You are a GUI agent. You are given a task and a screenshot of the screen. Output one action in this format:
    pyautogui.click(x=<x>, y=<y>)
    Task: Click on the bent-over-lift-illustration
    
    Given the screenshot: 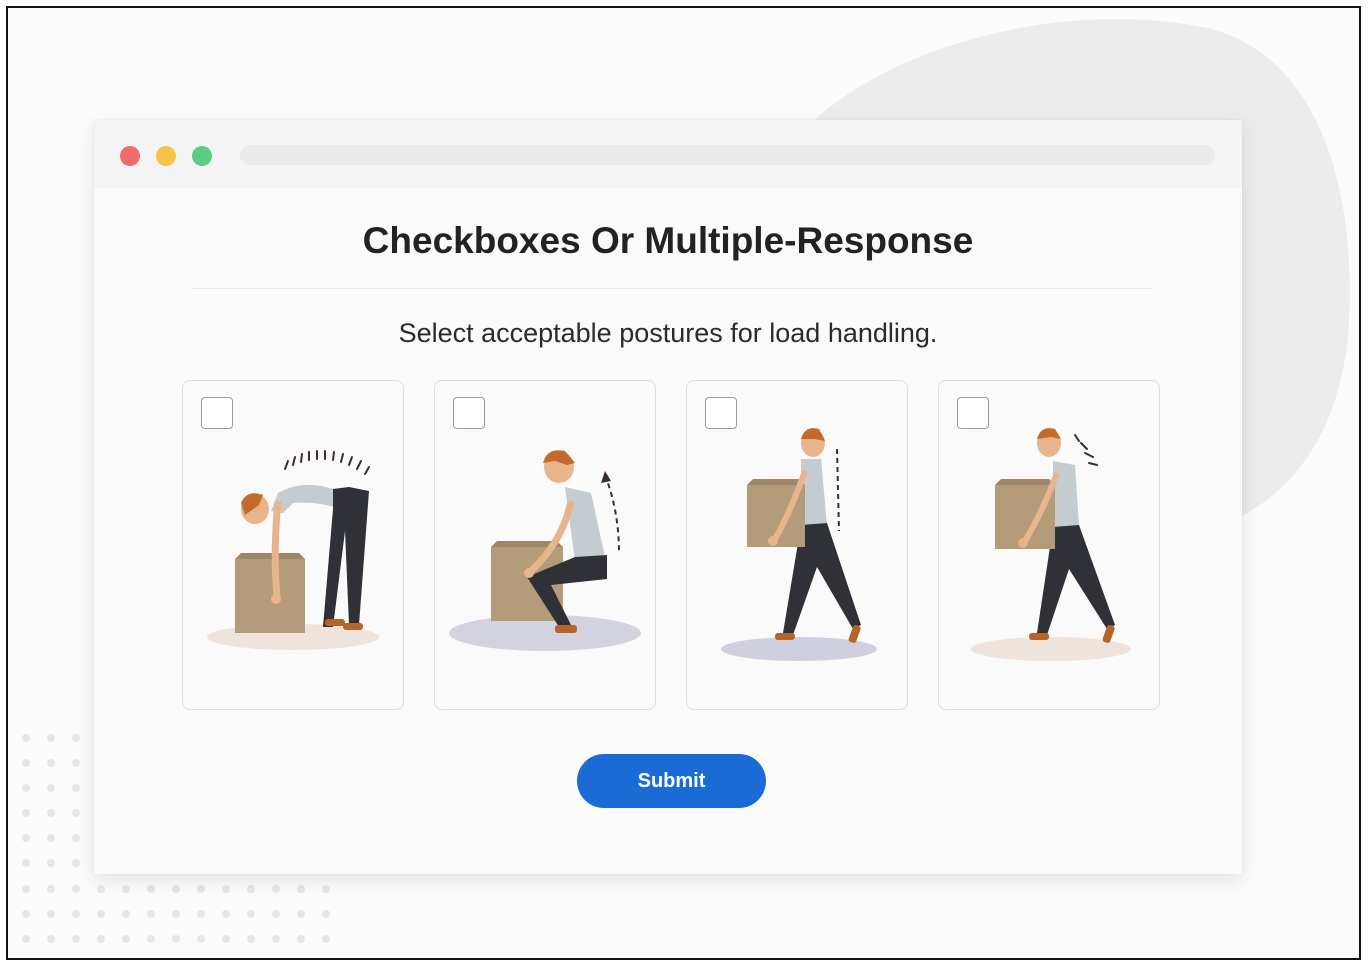 What is the action you would take?
    pyautogui.click(x=293, y=550)
    